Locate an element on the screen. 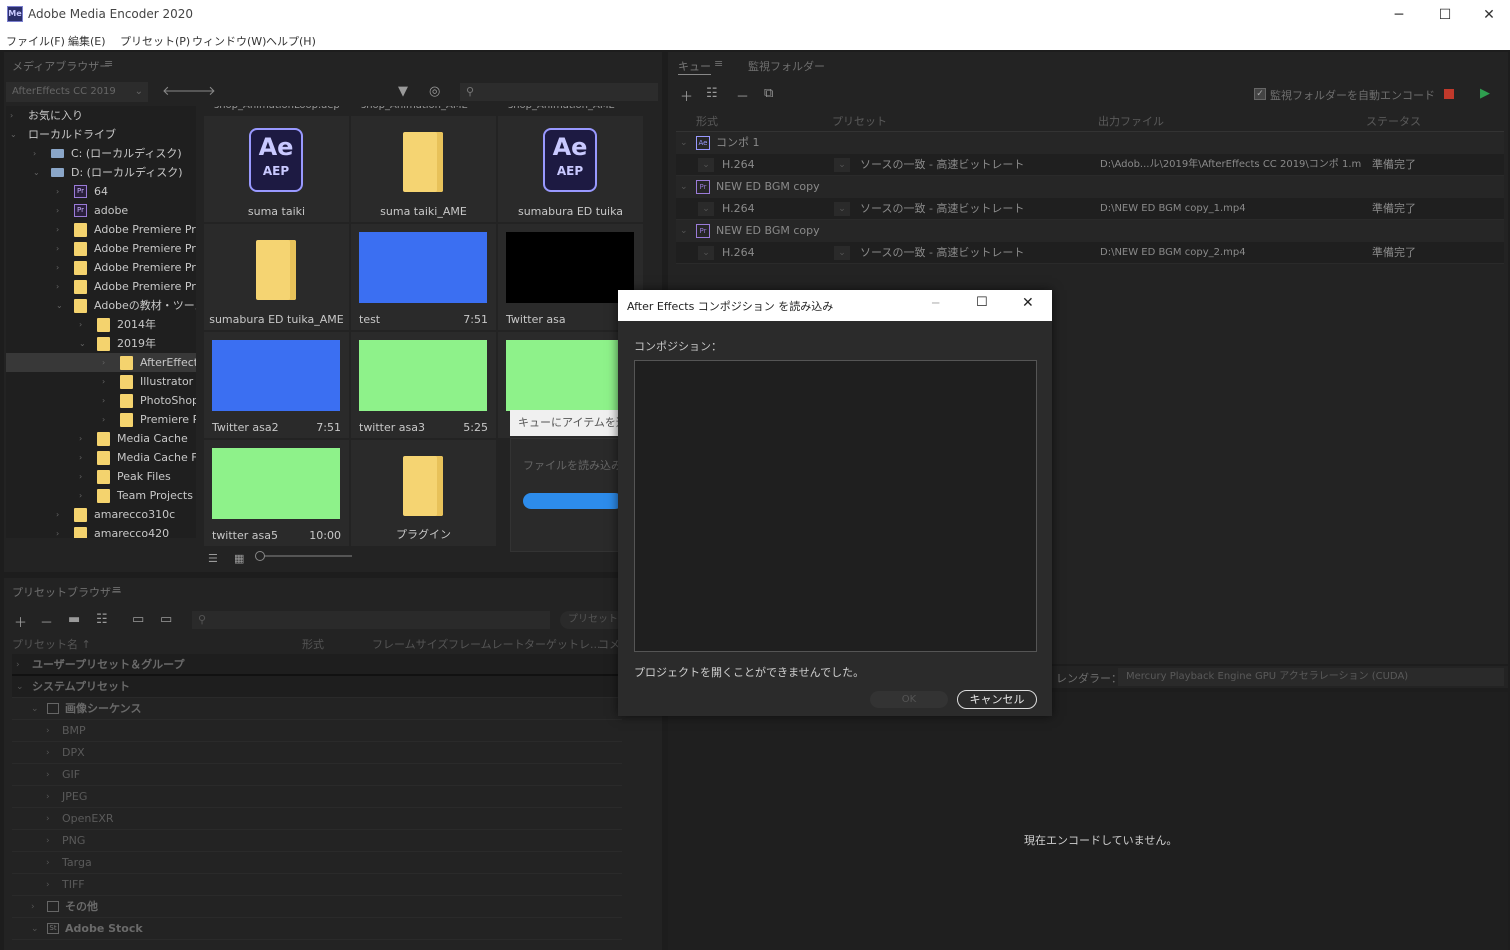 The width and height of the screenshot is (1510, 950). tree-item: ⌄ 2019年 is located at coordinates (101, 343).